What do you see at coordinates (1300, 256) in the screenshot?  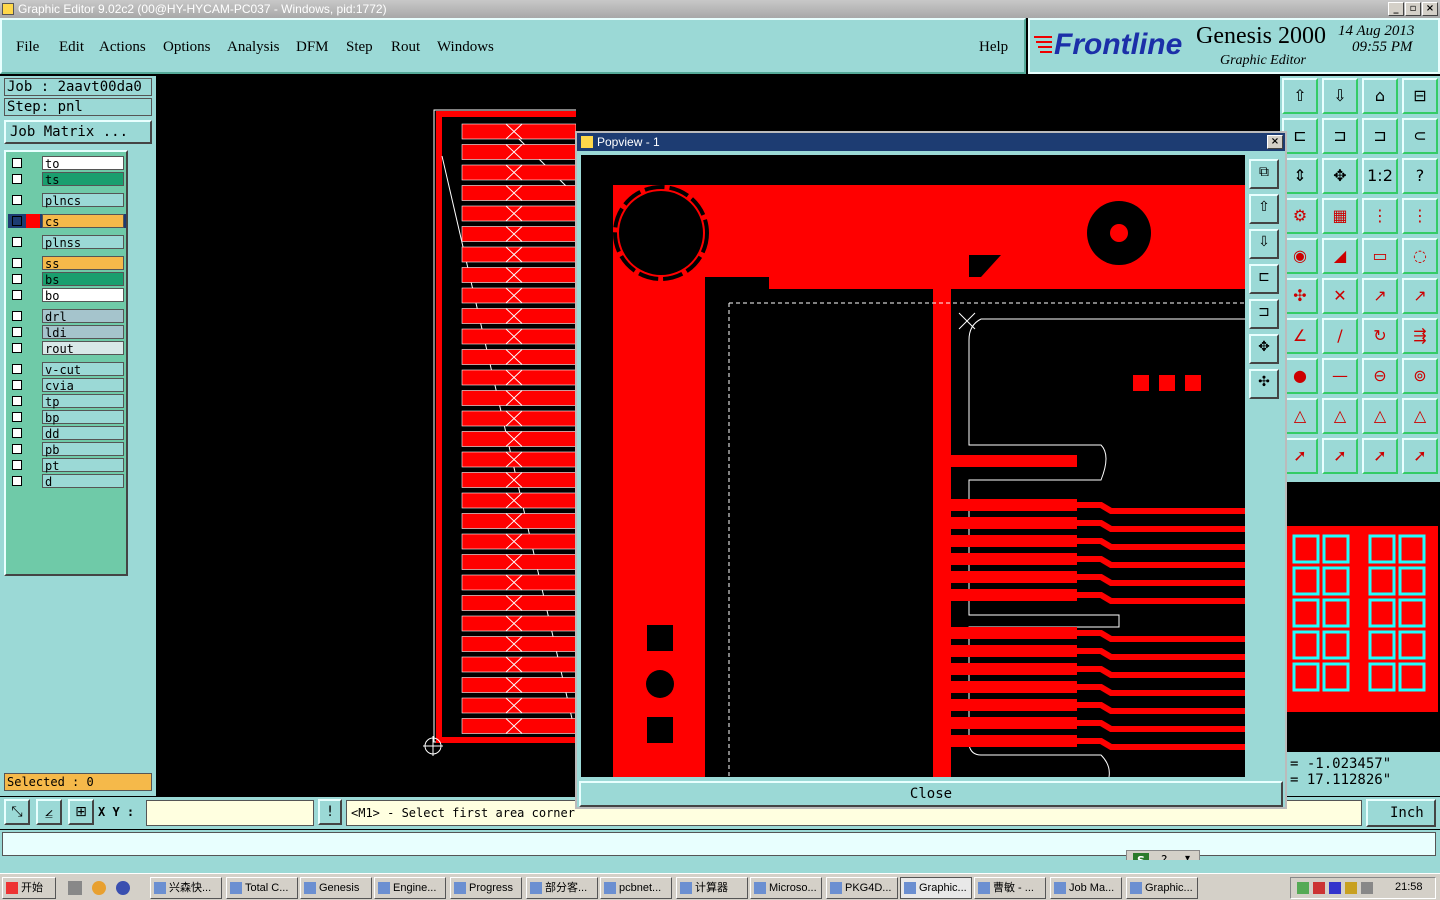 I see `tool-button-icon: ◉` at bounding box center [1300, 256].